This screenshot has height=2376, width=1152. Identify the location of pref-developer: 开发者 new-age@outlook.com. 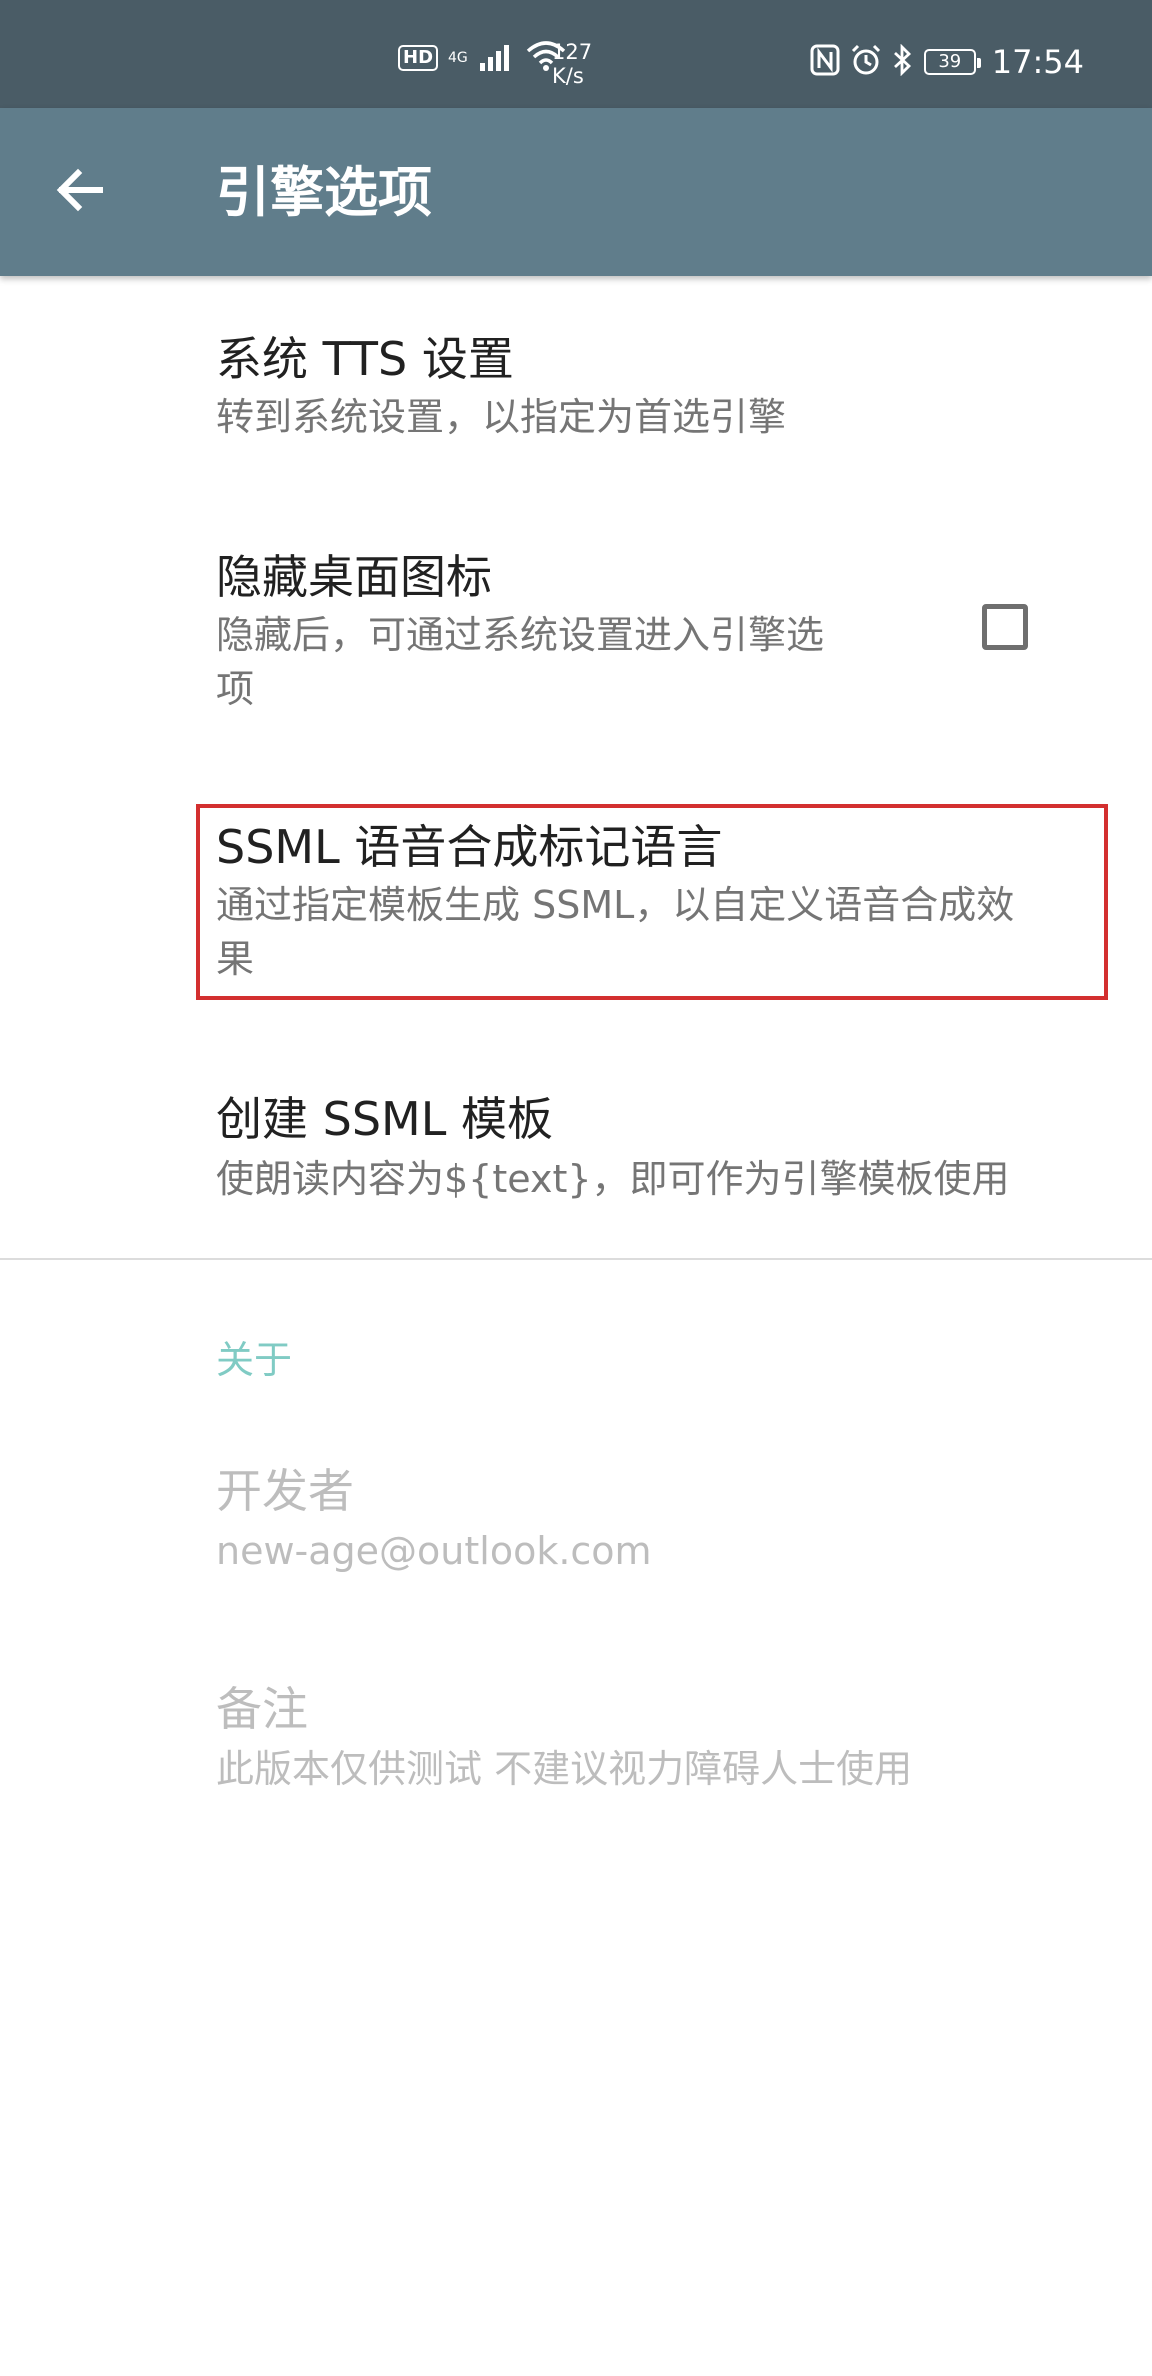
(576, 1520).